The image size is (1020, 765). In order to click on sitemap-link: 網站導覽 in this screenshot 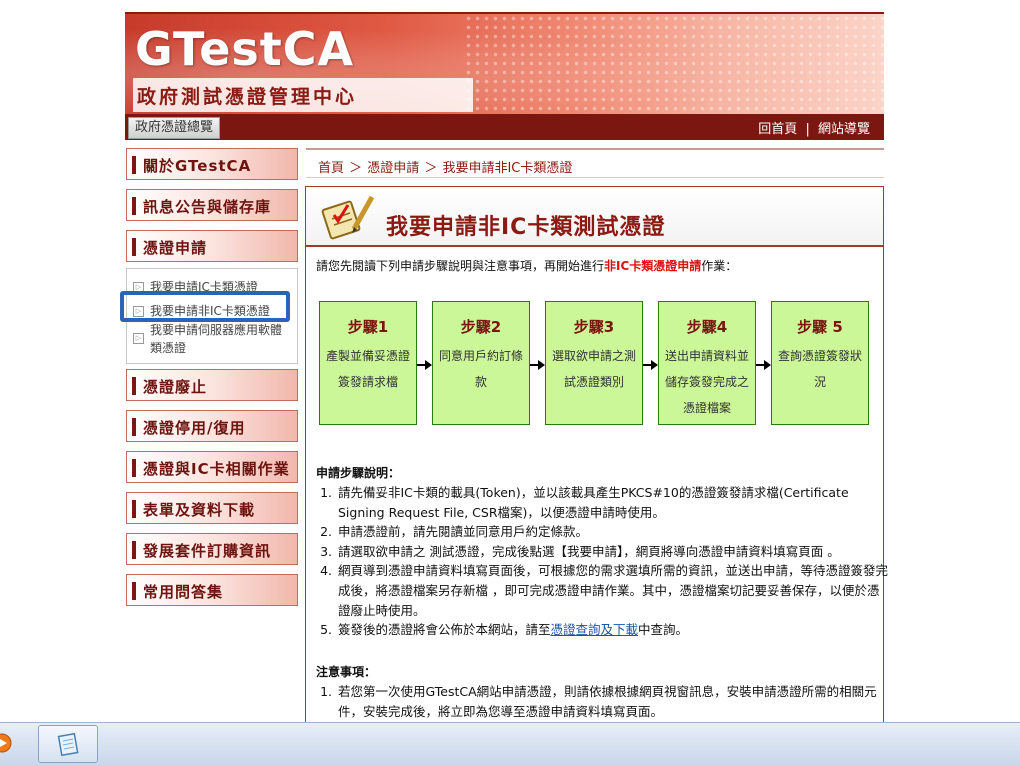, I will do `click(844, 129)`.